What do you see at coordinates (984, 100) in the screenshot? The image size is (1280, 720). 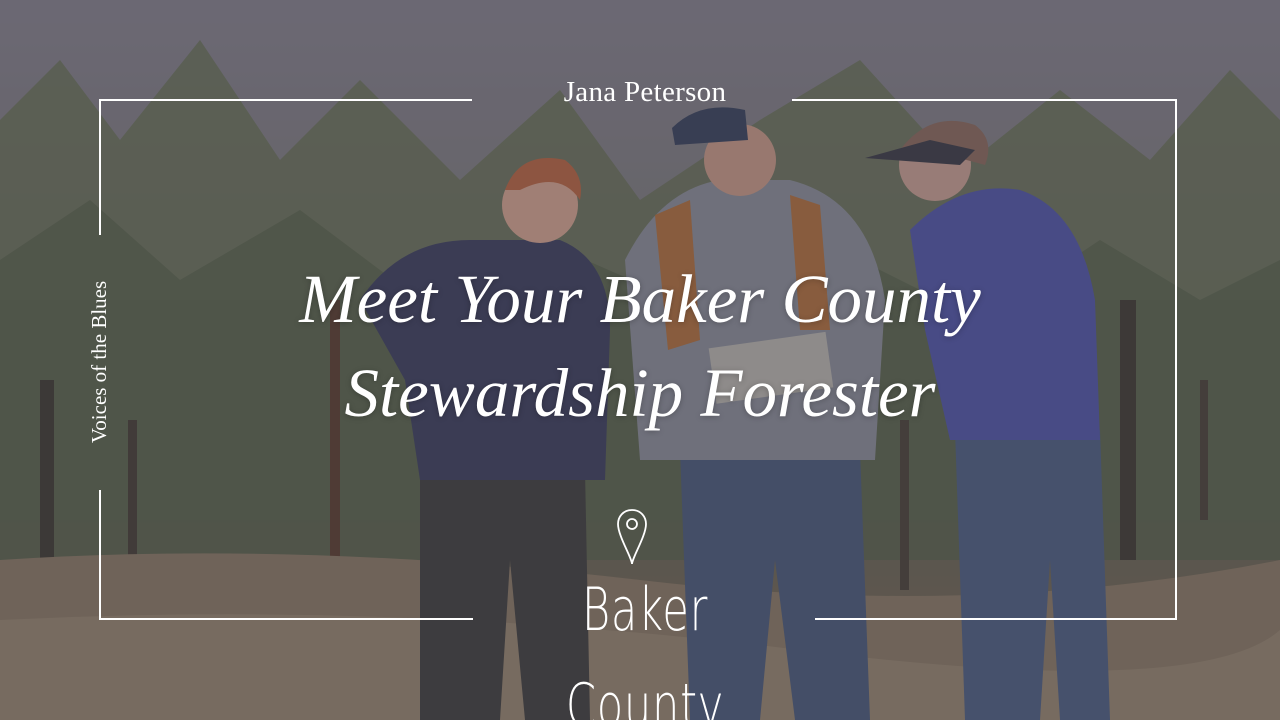 I see `frame-top-right` at bounding box center [984, 100].